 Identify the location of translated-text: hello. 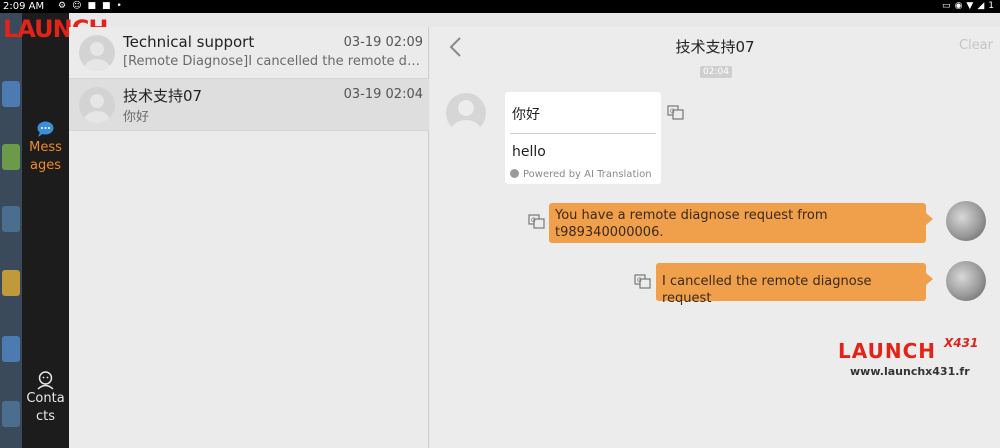
(529, 152).